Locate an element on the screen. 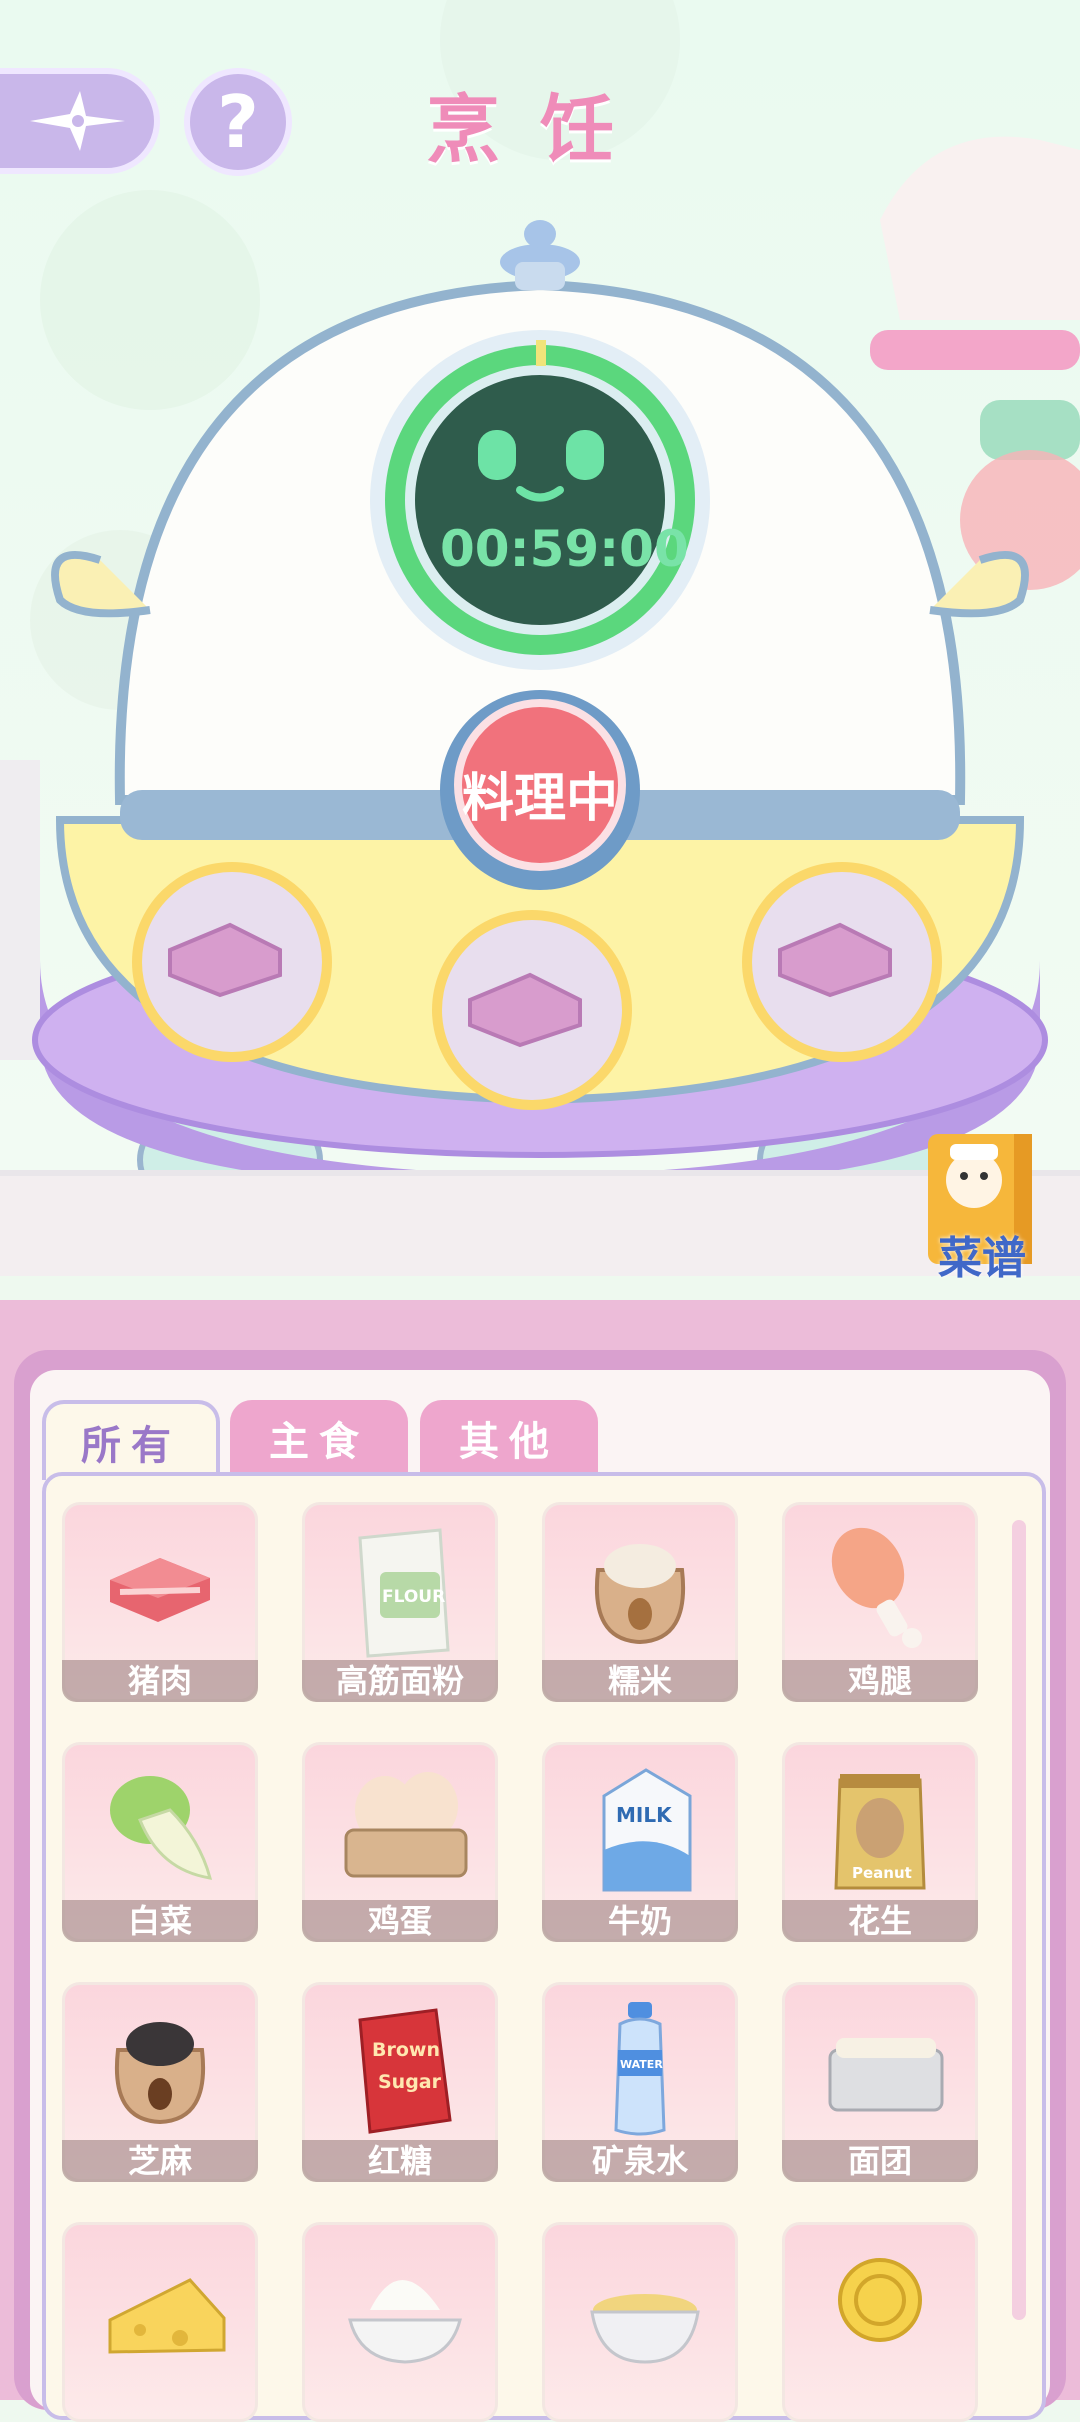 Image resolution: width=1080 pixels, height=2422 pixels. cooking-status-button: 料理中 is located at coordinates (540, 793).